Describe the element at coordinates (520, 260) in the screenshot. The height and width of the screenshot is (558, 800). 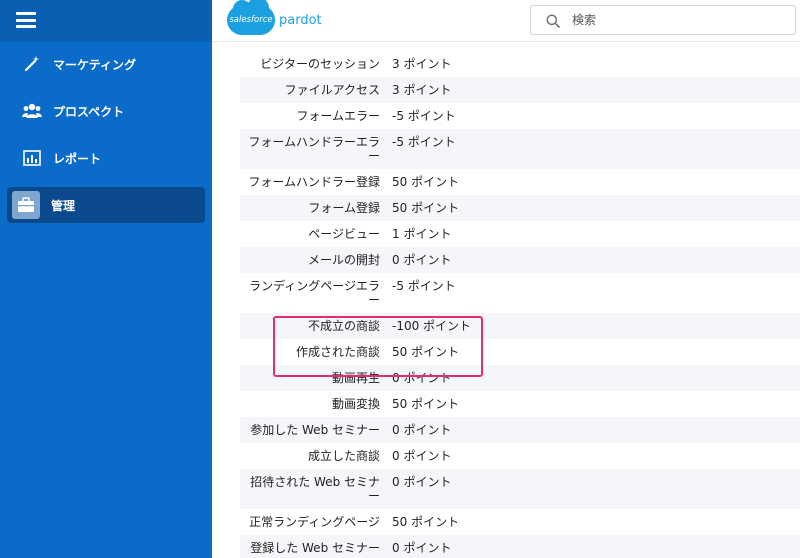
I see `table-row: メールの開封 0 ポイント` at that location.